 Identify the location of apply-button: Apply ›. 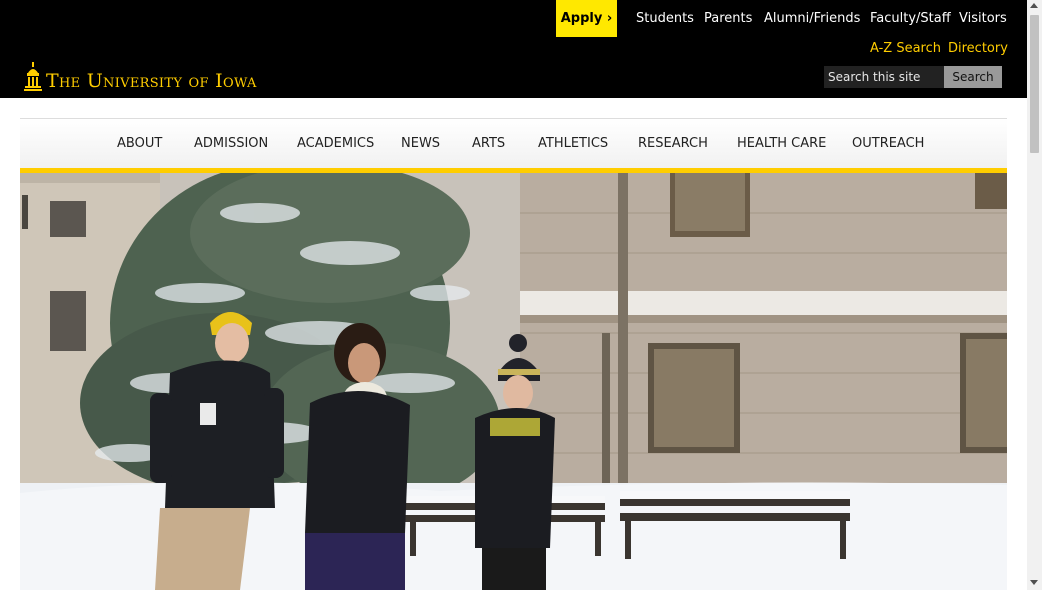
(586, 18).